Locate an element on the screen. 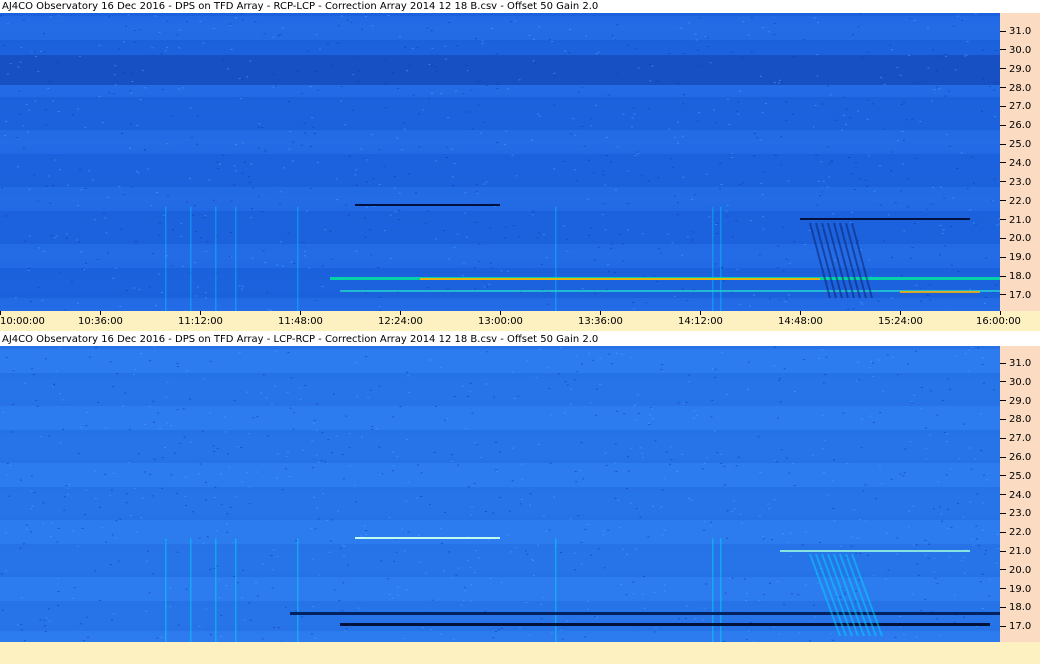 This screenshot has height=664, width=1040. y-tick-label: 17.0 is located at coordinates (1015, 627).